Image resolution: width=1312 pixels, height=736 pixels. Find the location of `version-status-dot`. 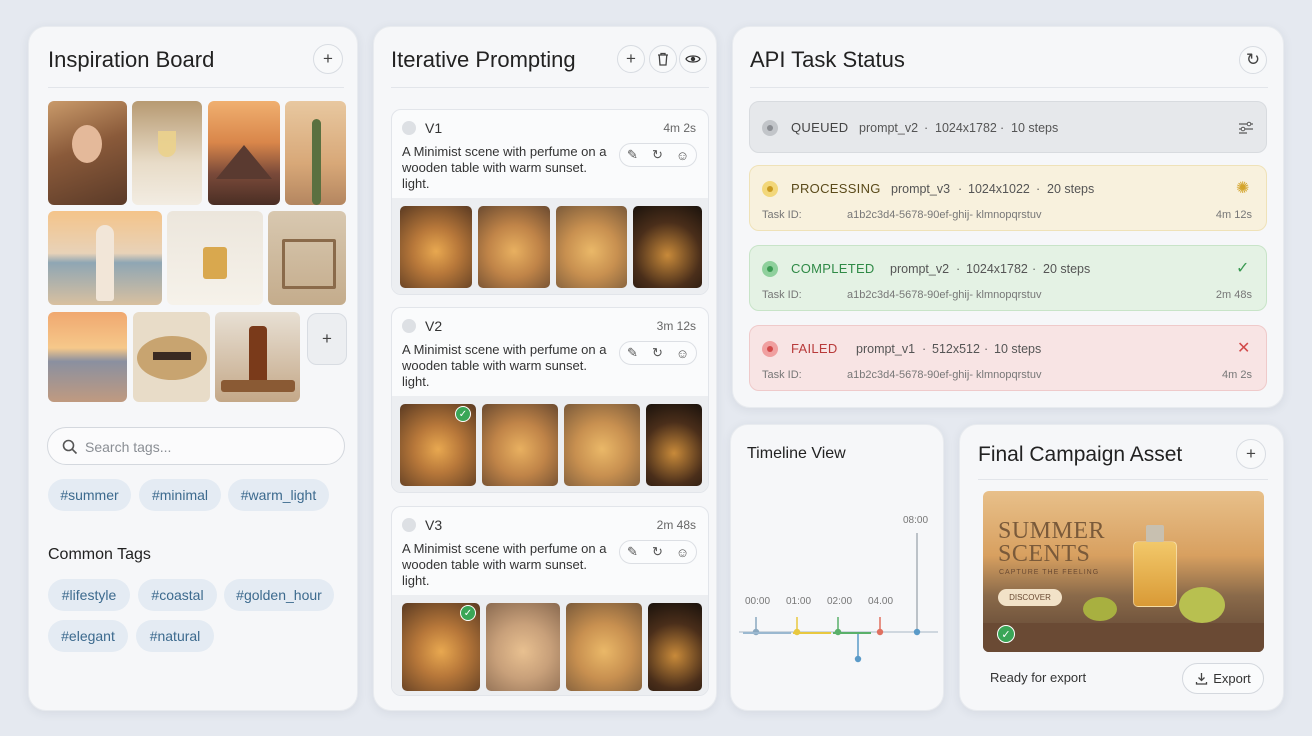

version-status-dot is located at coordinates (409, 326).